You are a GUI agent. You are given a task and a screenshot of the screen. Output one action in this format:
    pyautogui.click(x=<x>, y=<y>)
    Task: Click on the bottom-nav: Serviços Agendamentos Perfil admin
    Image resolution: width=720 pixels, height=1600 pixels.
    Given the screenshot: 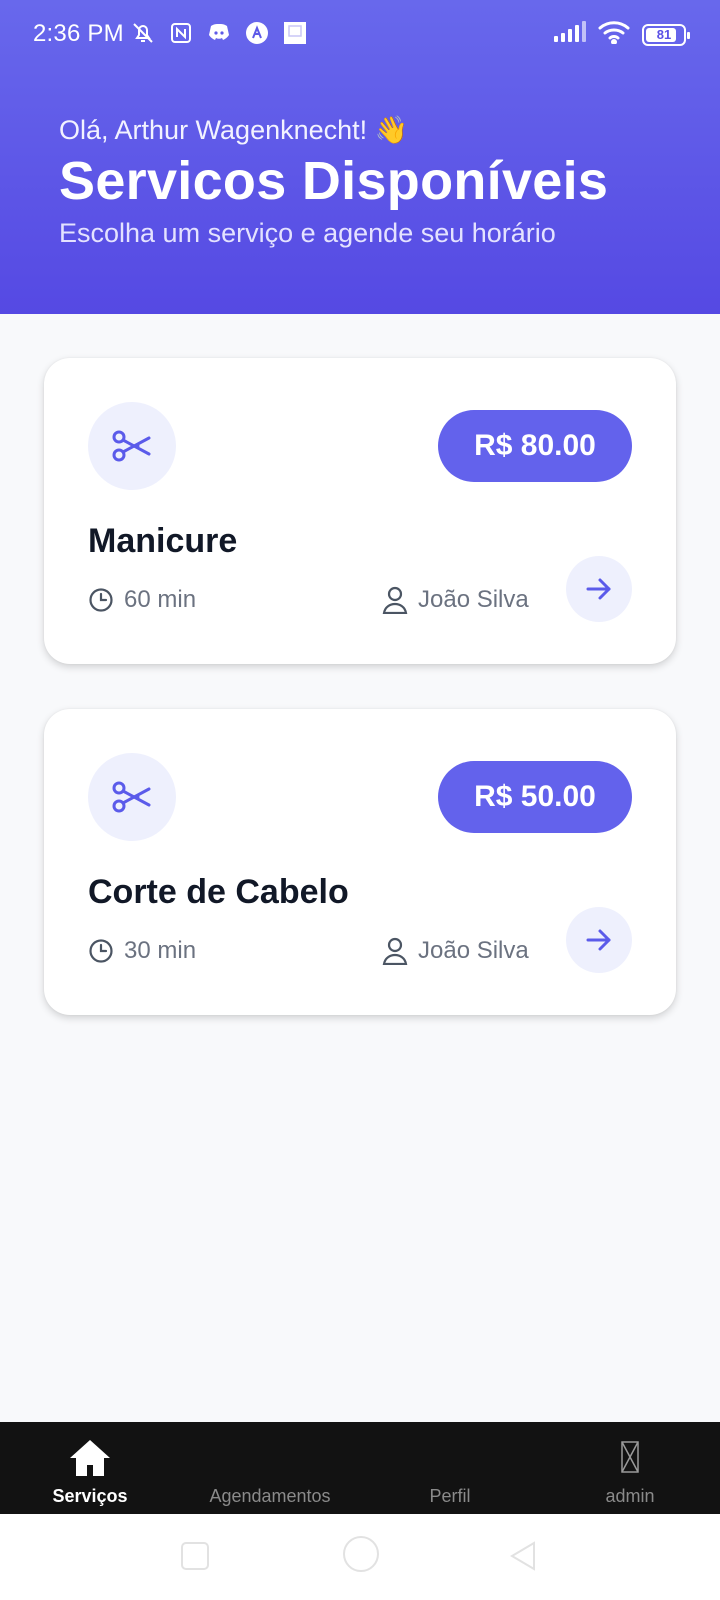 What is the action you would take?
    pyautogui.click(x=360, y=1468)
    